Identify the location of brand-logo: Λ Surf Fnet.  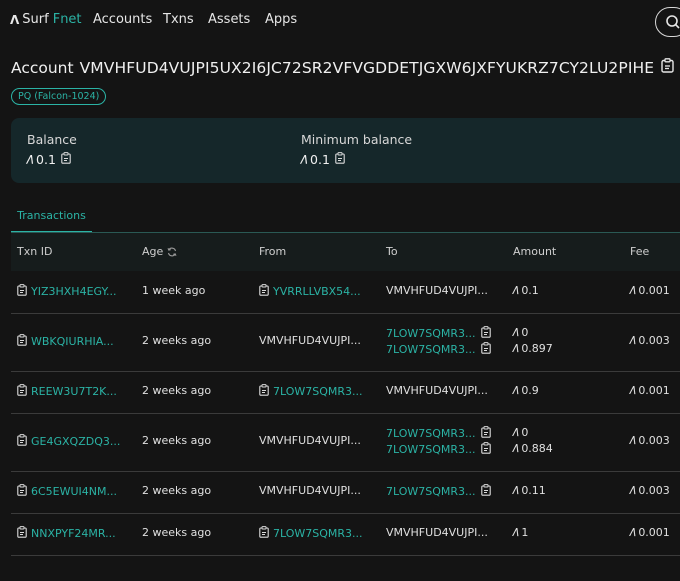
(46, 19).